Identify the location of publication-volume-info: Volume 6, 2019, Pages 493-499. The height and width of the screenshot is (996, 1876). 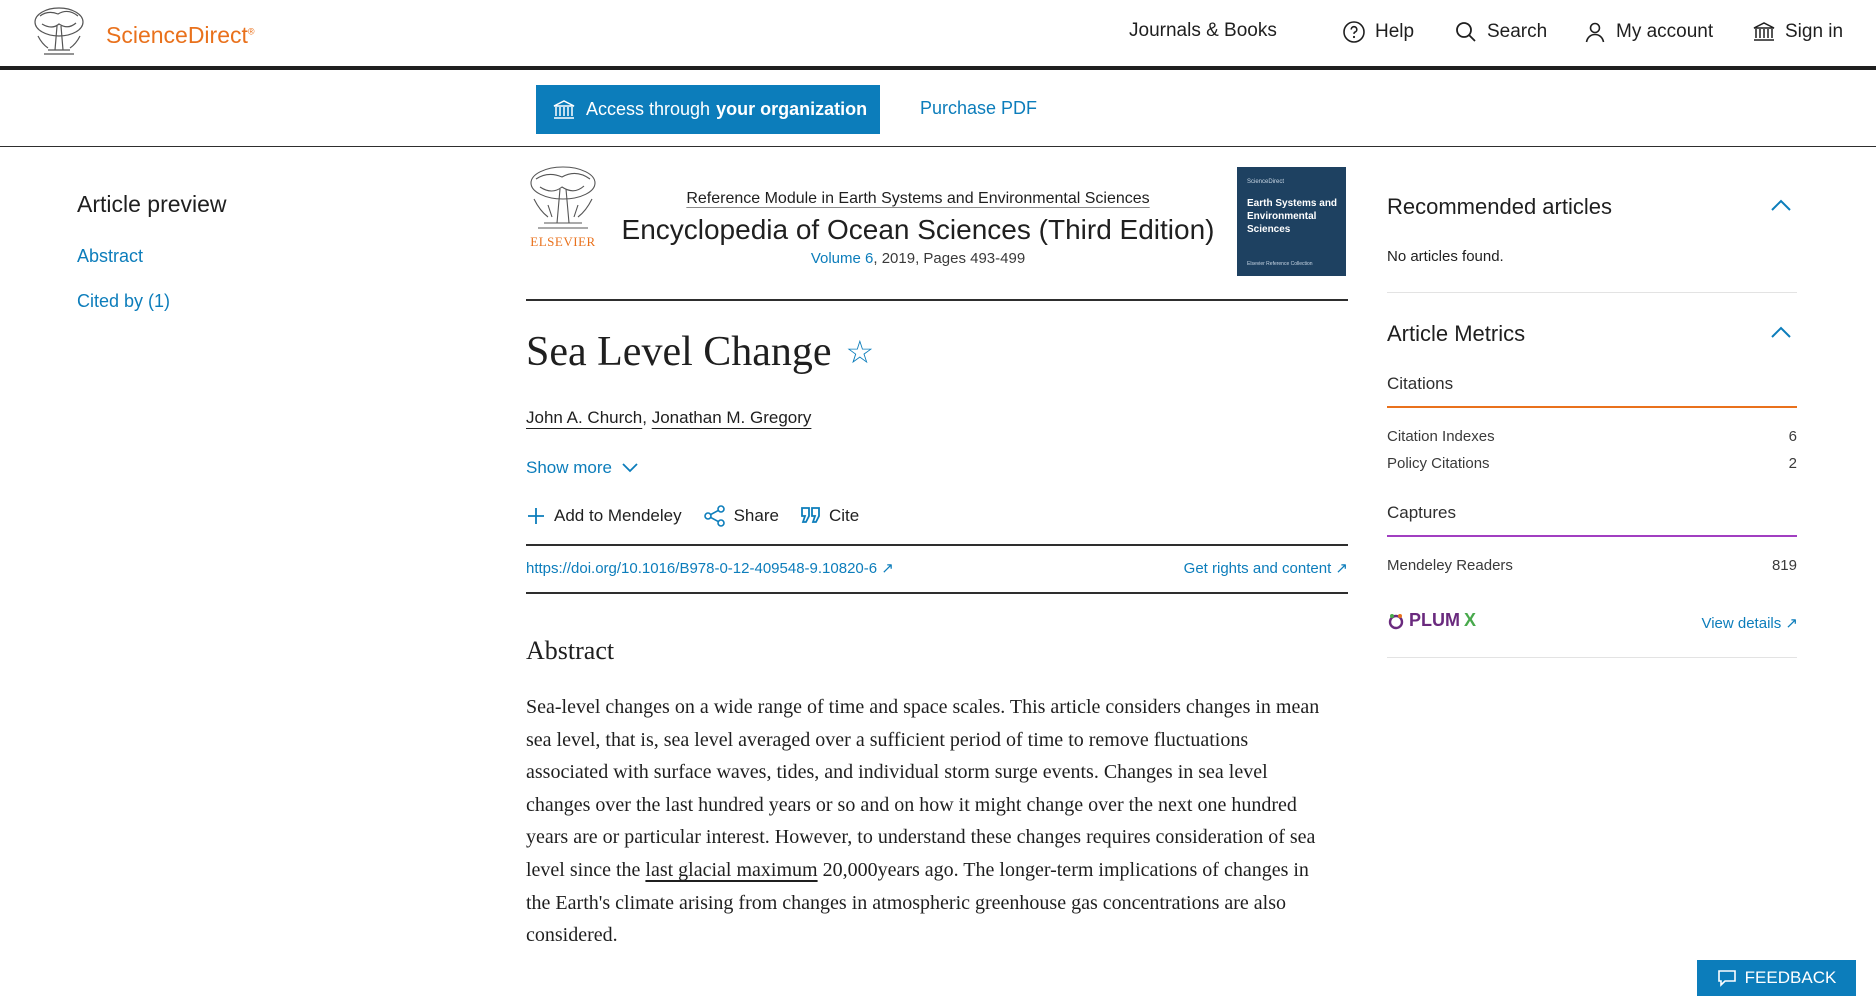
(918, 258).